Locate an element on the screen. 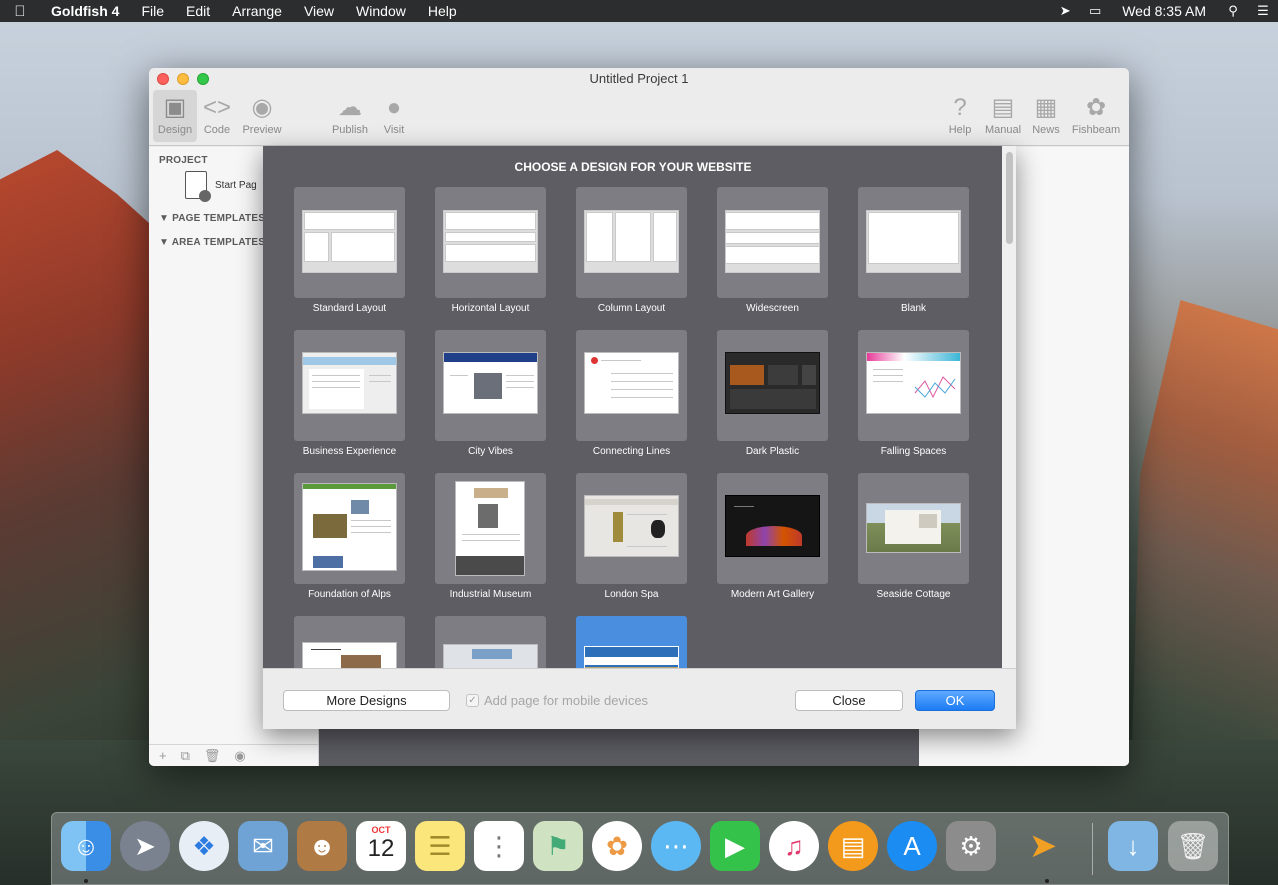 This screenshot has width=1278, height=885. design-name: Modern Art Gallery is located at coordinates (772, 594).